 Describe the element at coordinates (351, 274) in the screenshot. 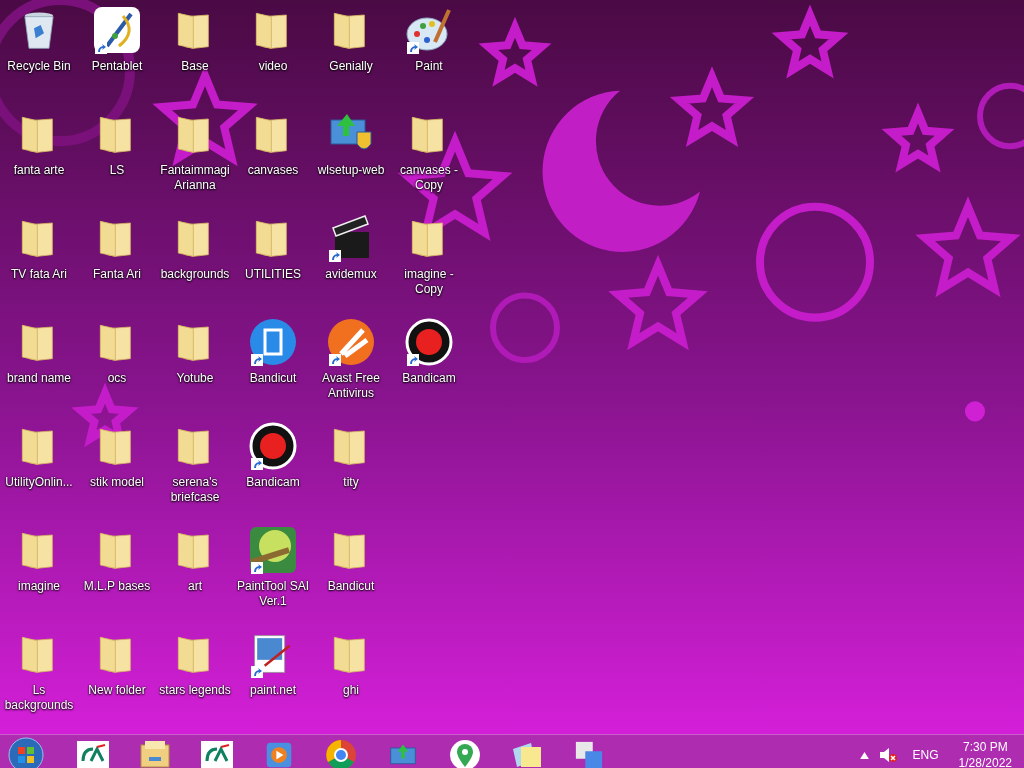

I see `icon-label: avidemux` at that location.